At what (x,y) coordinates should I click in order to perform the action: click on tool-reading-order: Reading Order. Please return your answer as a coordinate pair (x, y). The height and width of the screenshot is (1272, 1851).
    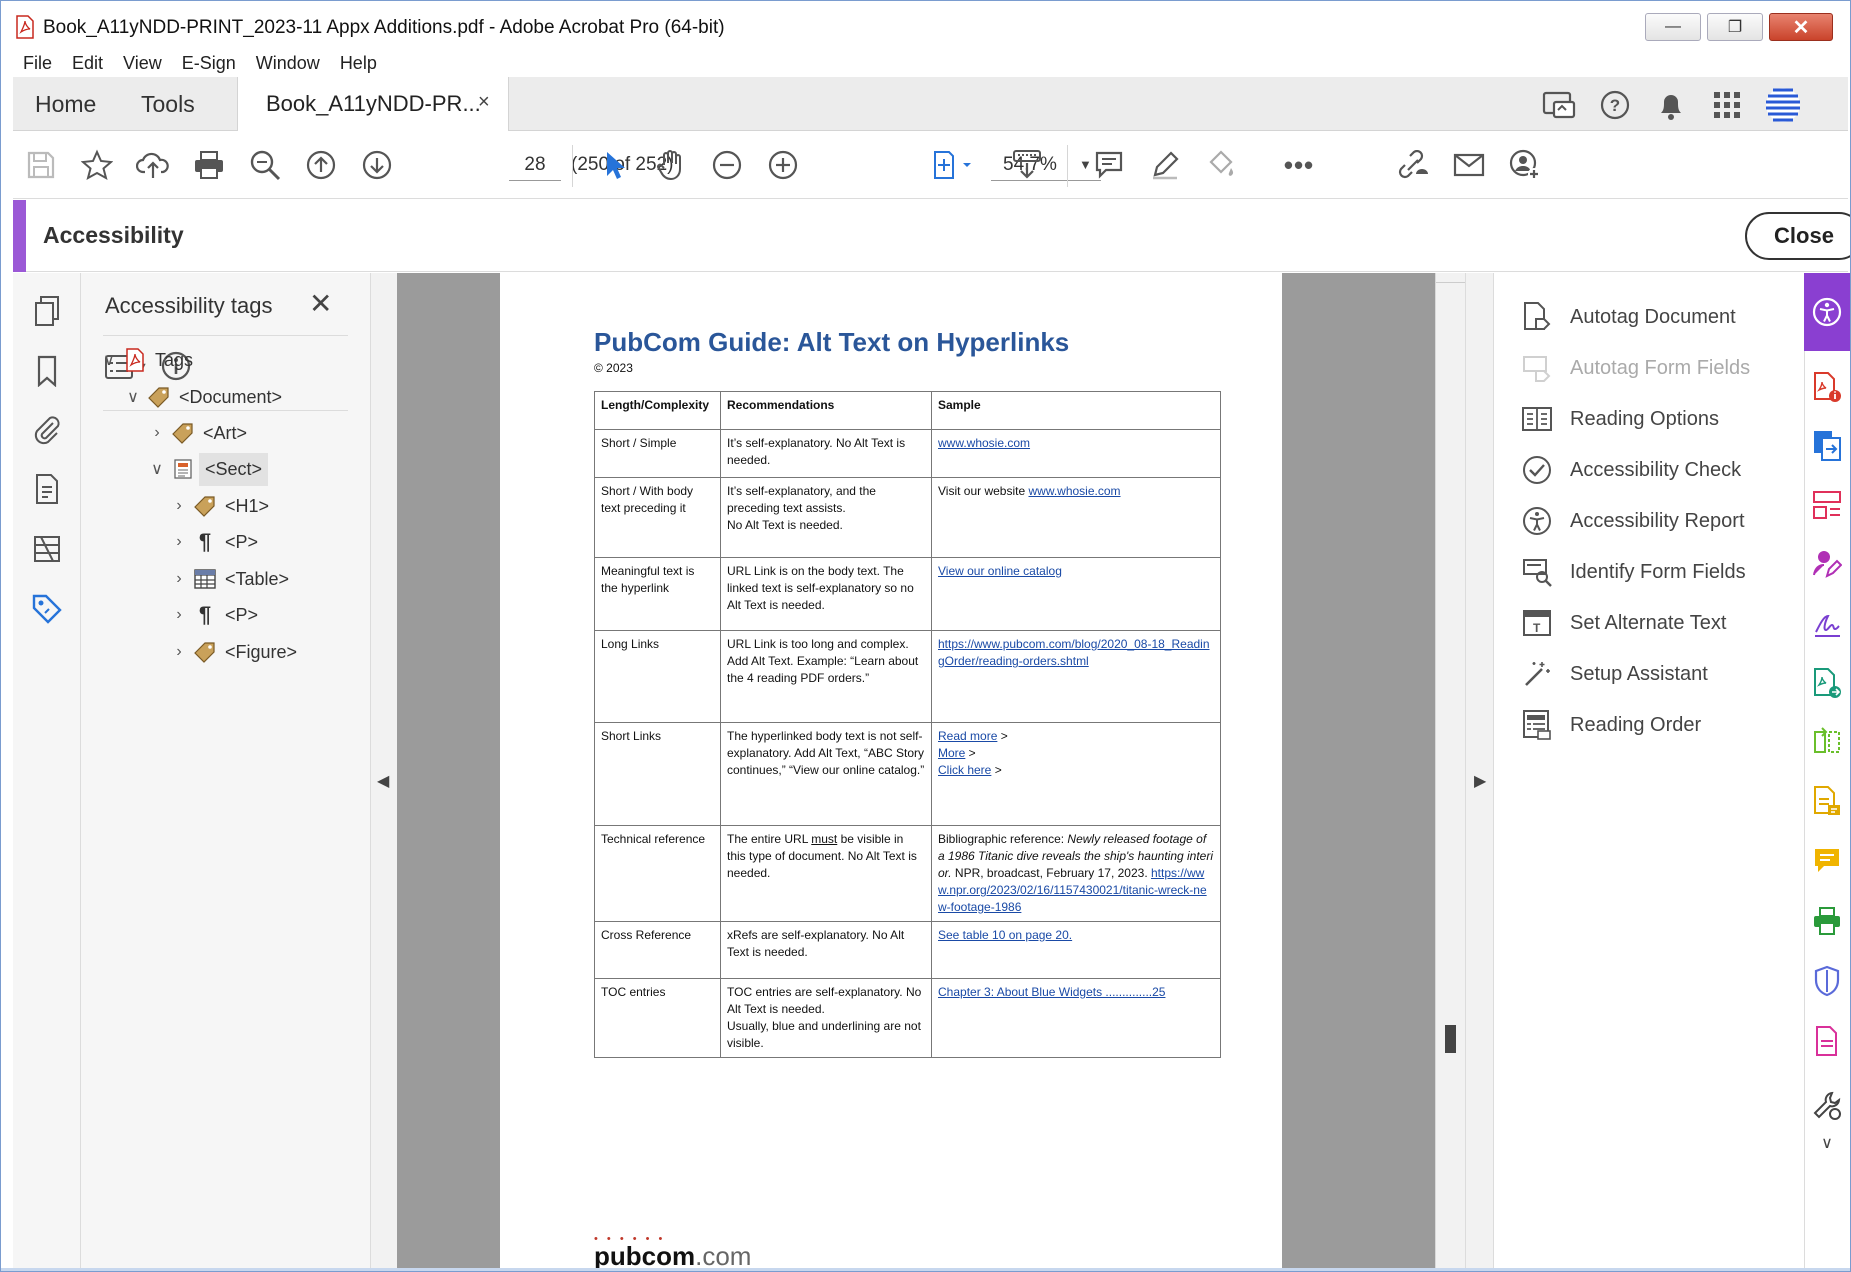
    Looking at the image, I should click on (1610, 725).